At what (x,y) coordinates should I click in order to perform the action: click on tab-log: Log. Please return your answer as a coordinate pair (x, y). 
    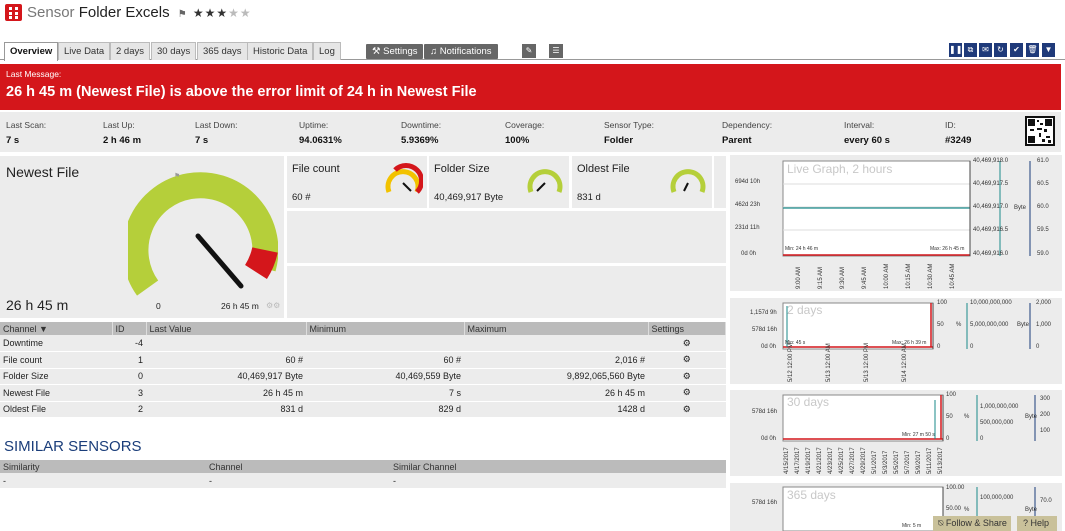
    Looking at the image, I should click on (327, 51).